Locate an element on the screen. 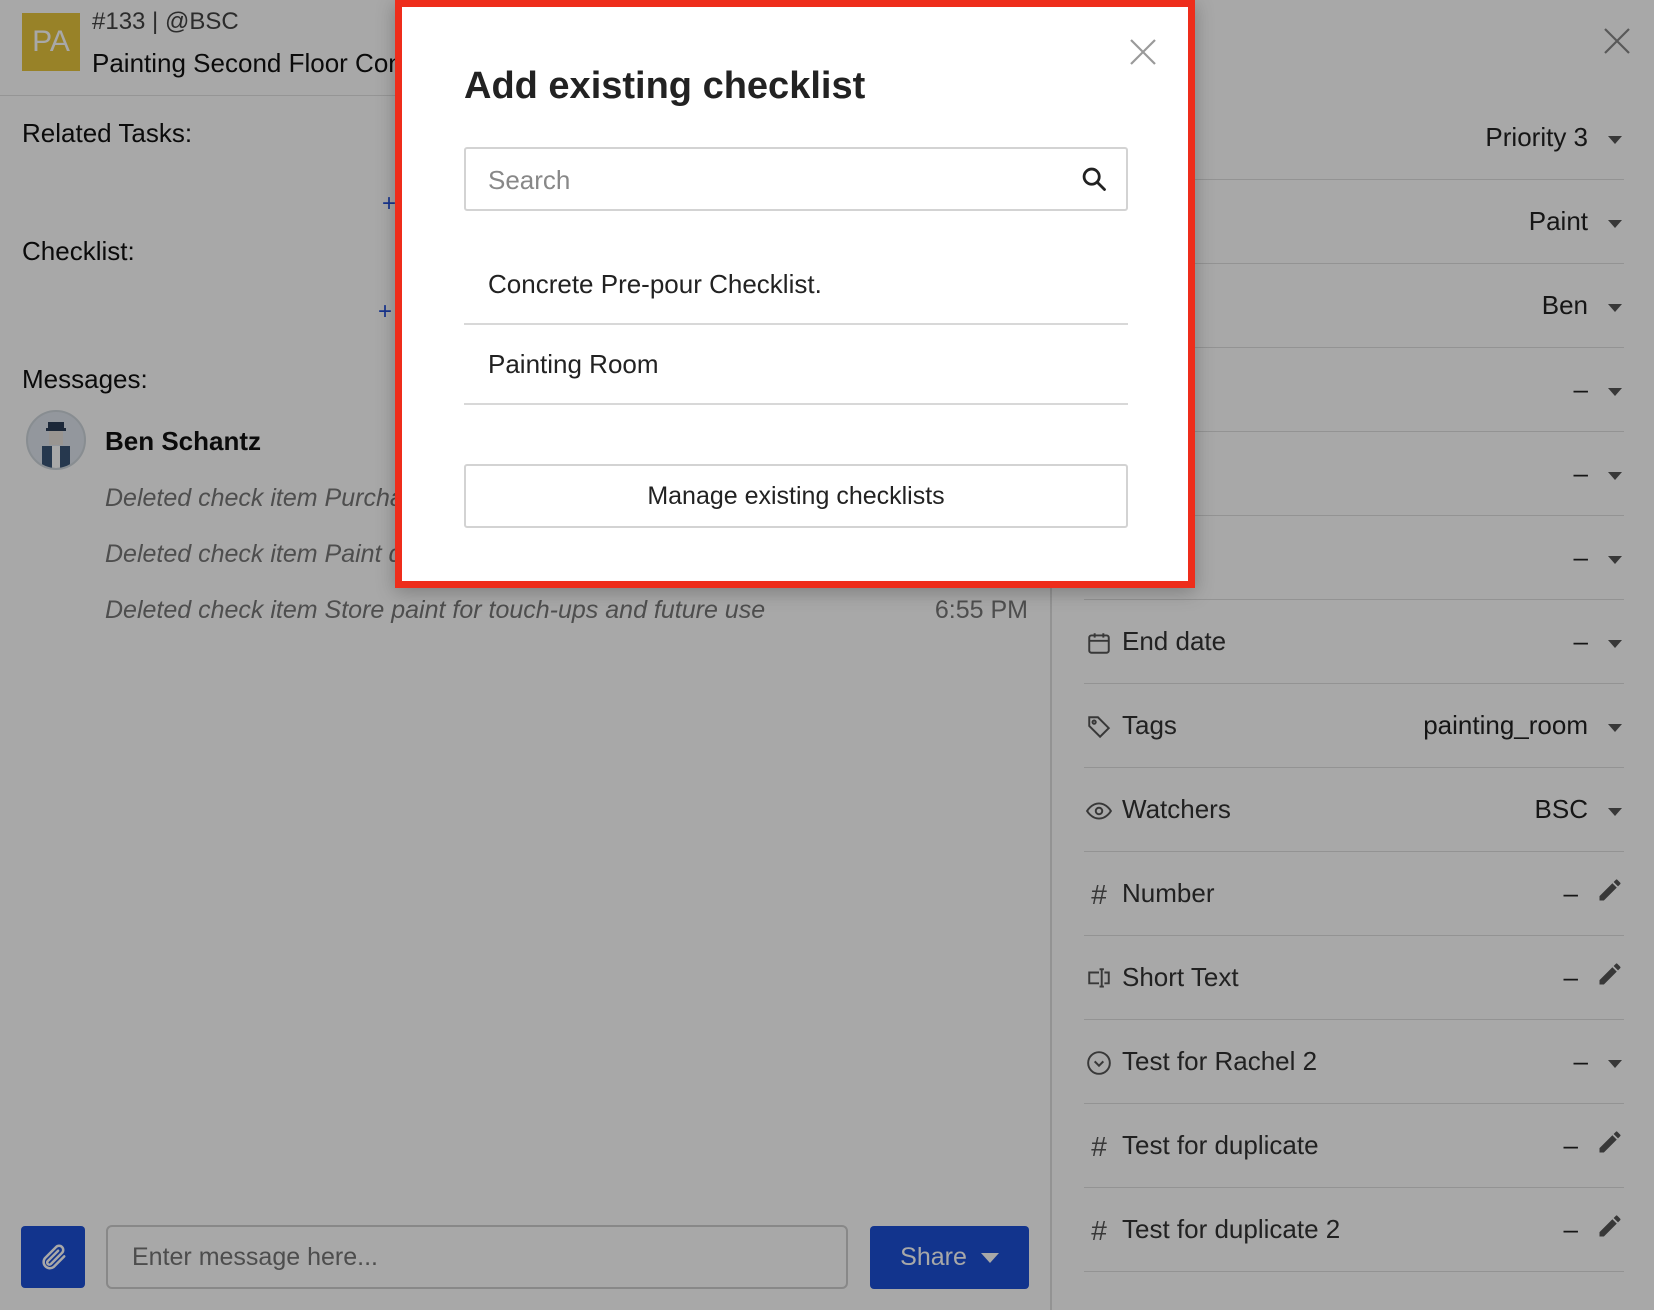  close-dialog-button is located at coordinates (1143, 54).